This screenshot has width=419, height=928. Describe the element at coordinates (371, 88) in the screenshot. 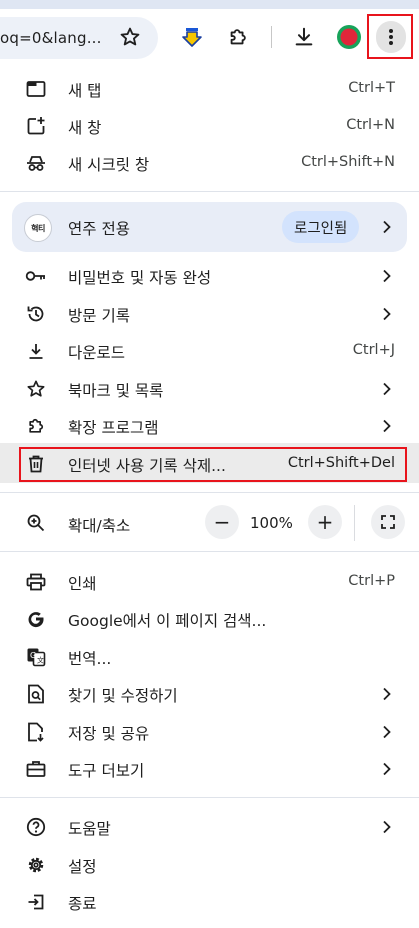

I see `new-tab-shortcut: Ctrl+T` at that location.